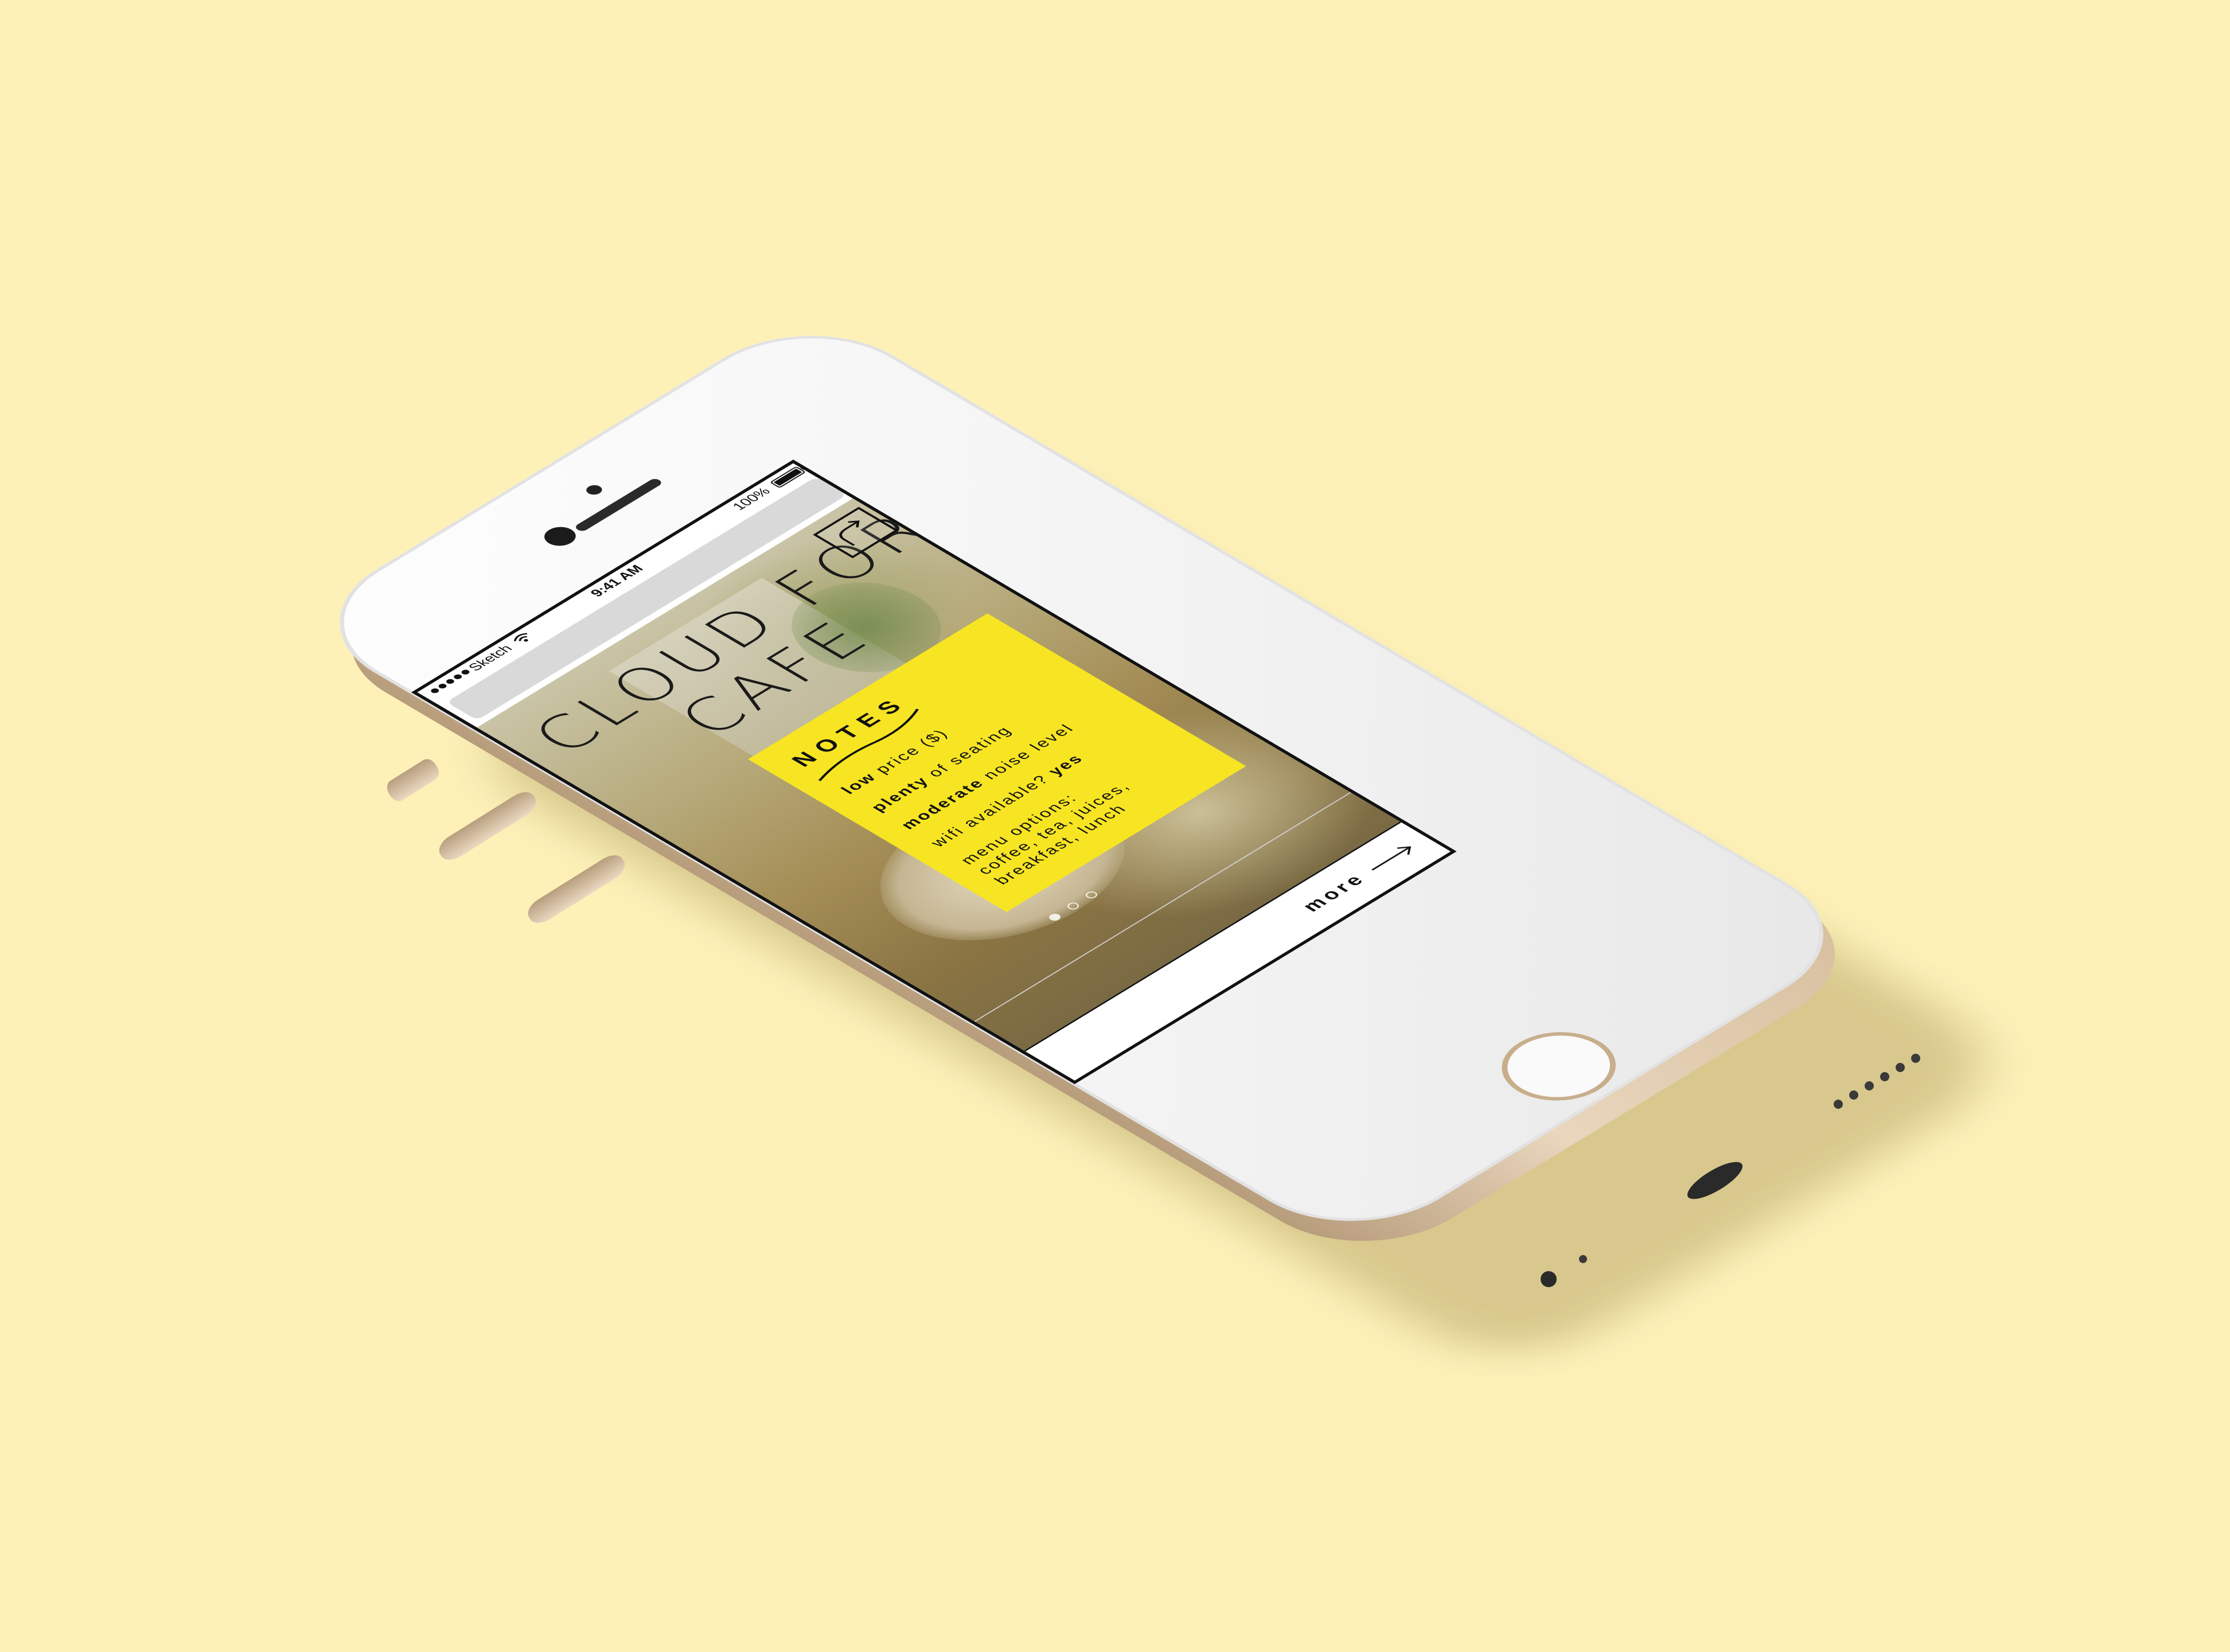 The width and height of the screenshot is (2230, 1652). Describe the element at coordinates (487, 826) in the screenshot. I see `volume-up-button` at that location.